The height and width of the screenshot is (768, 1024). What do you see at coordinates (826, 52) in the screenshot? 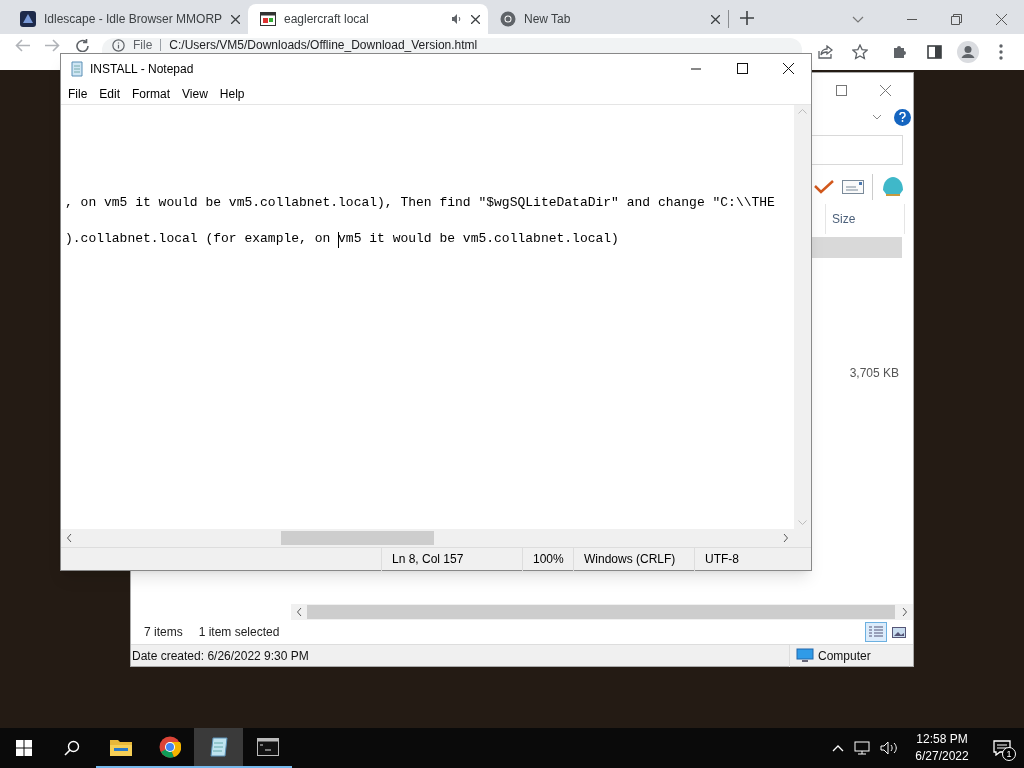
I see `share-icon` at bounding box center [826, 52].